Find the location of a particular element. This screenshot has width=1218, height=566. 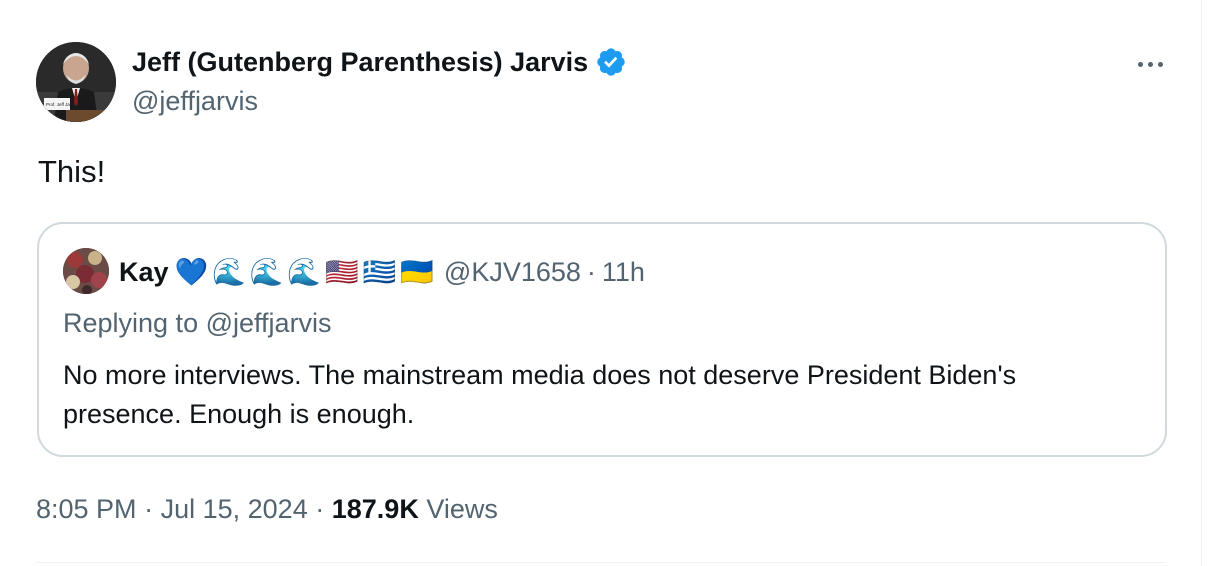

blue-heart-emoji: 💙 is located at coordinates (191, 272).